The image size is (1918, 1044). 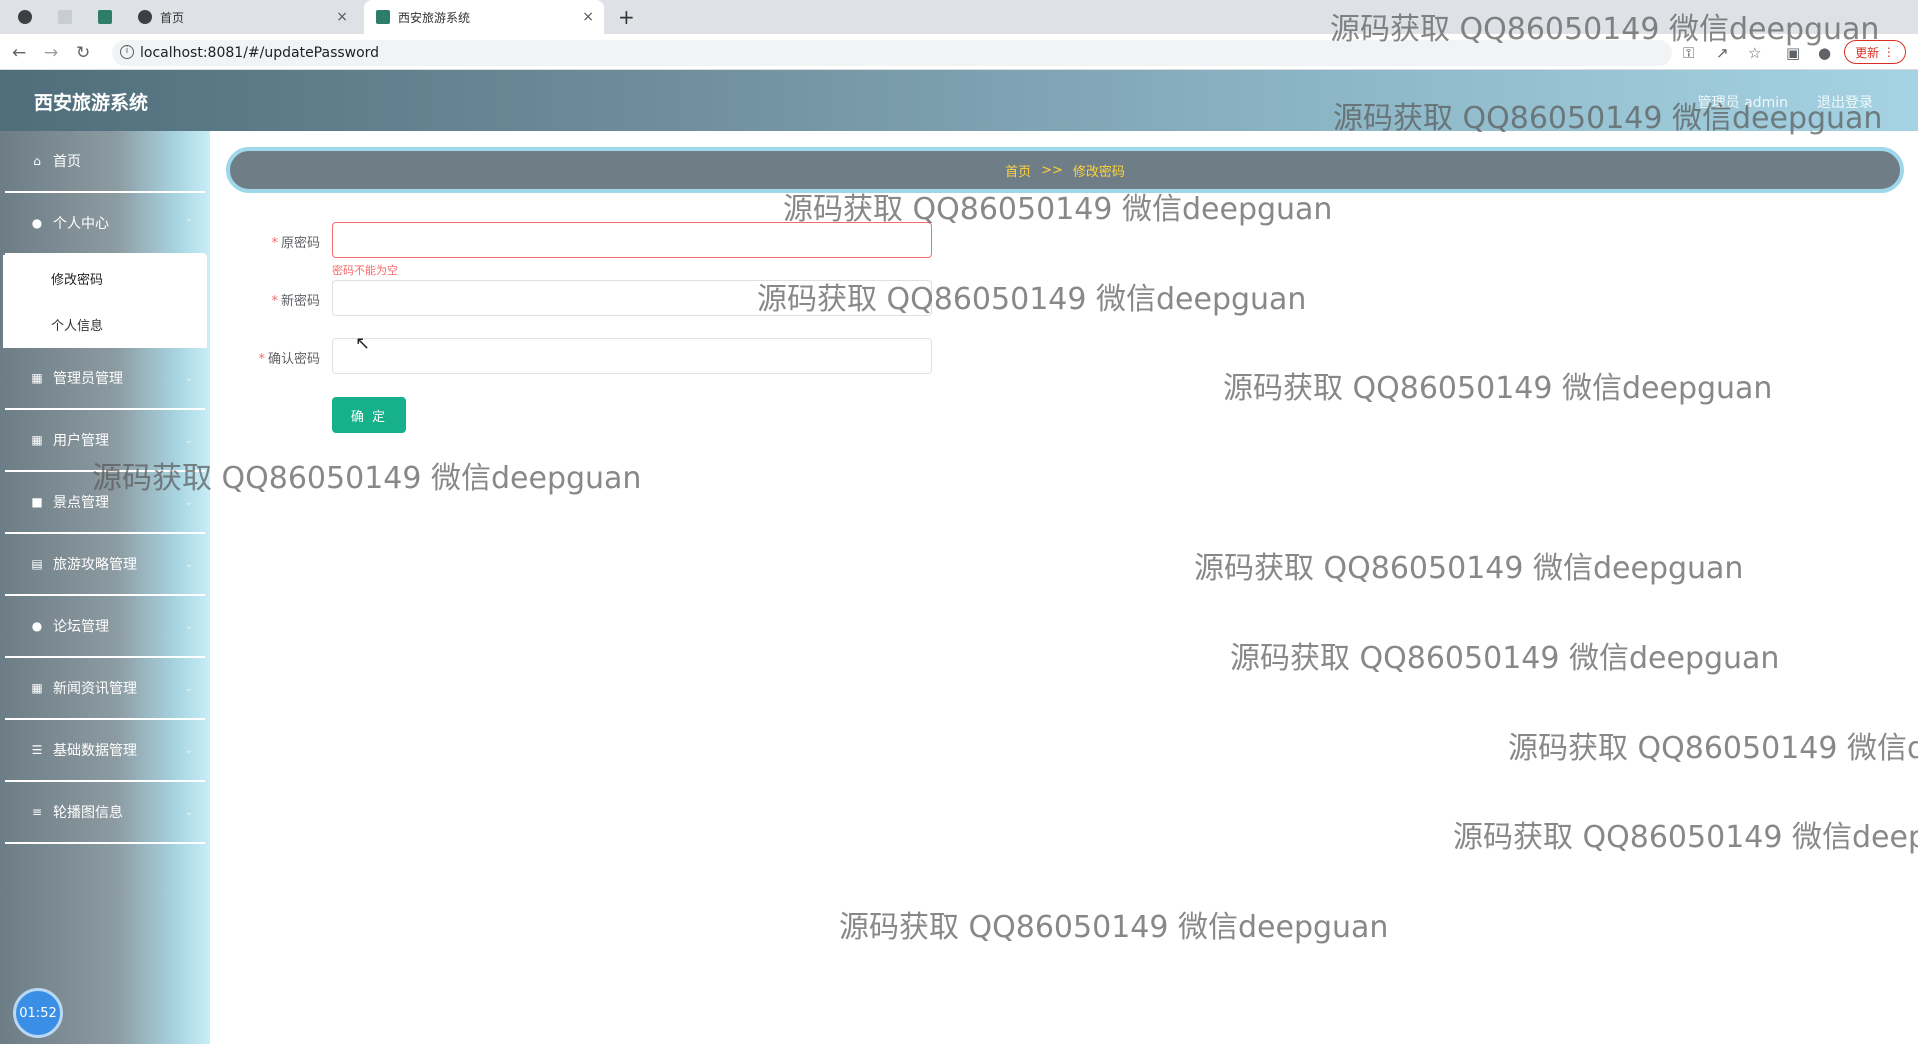 What do you see at coordinates (77, 278) in the screenshot?
I see `submenu-item-change-password: 修改密码` at bounding box center [77, 278].